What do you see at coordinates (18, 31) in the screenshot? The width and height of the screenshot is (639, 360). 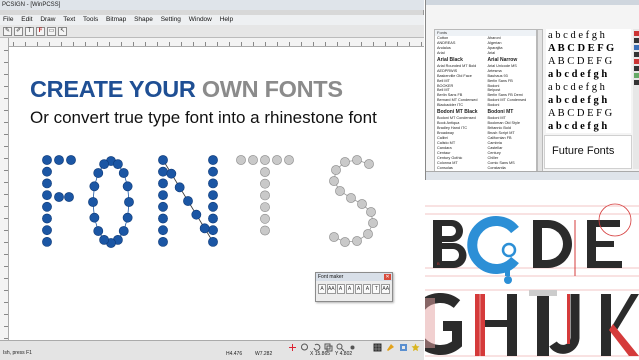 I see `pencil-icon: ✐` at bounding box center [18, 31].